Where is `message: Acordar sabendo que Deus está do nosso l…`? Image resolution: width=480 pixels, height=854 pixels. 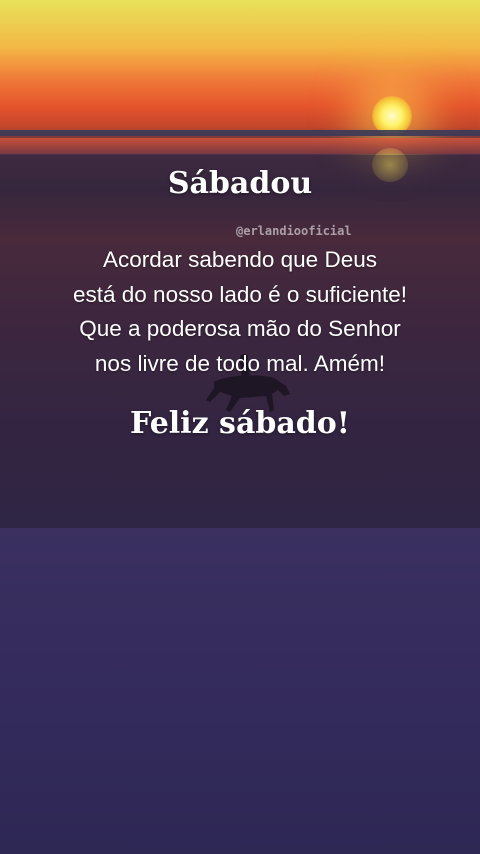 message: Acordar sabendo que Deus está do nosso l… is located at coordinates (240, 312).